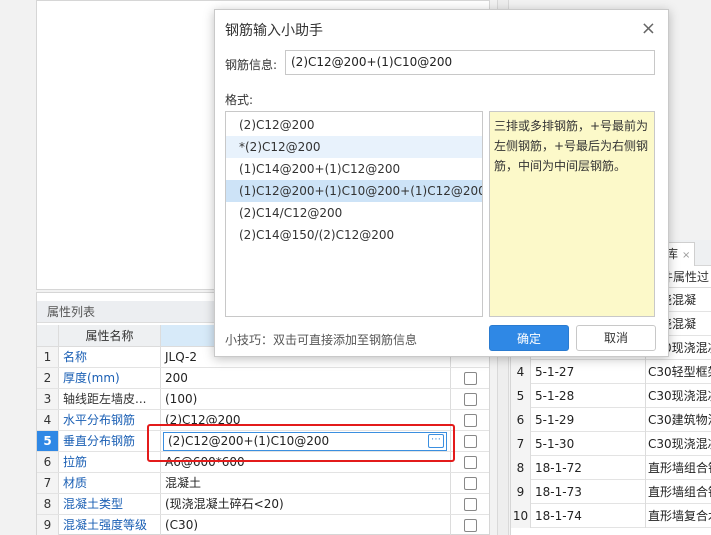 The height and width of the screenshot is (535, 711). Describe the element at coordinates (354, 125) in the screenshot. I see `format-list-item: (2)C12@200` at that location.